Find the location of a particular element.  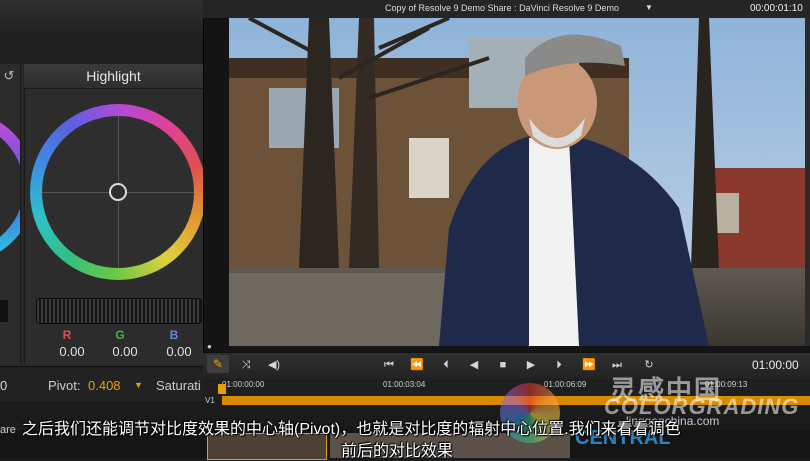

speaker-icon: ◀) is located at coordinates (274, 365).